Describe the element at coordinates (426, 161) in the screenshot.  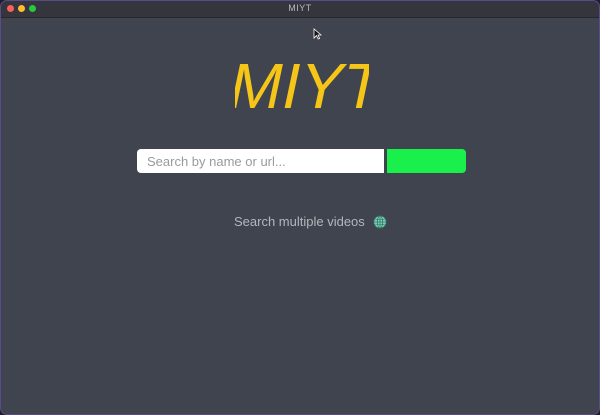
I see `search-button` at that location.